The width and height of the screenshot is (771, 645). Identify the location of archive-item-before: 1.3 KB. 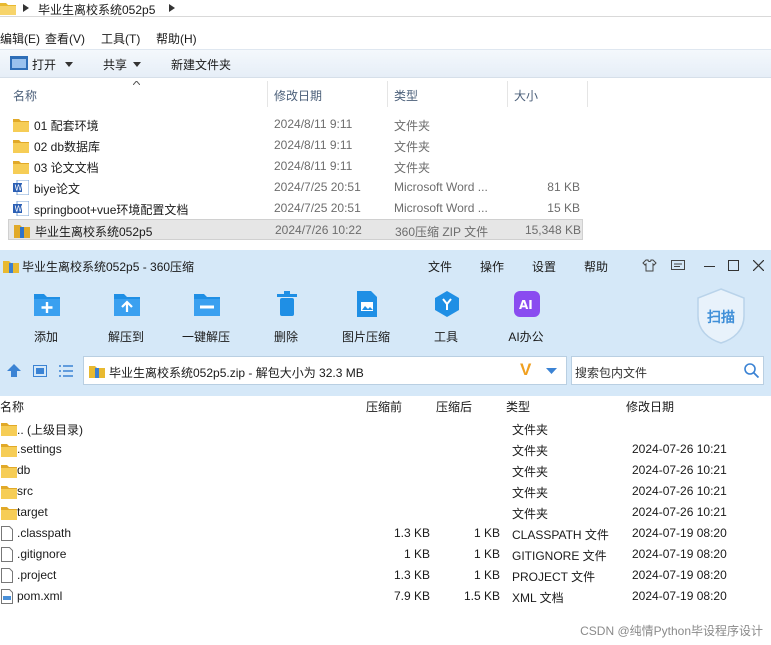
(411, 575).